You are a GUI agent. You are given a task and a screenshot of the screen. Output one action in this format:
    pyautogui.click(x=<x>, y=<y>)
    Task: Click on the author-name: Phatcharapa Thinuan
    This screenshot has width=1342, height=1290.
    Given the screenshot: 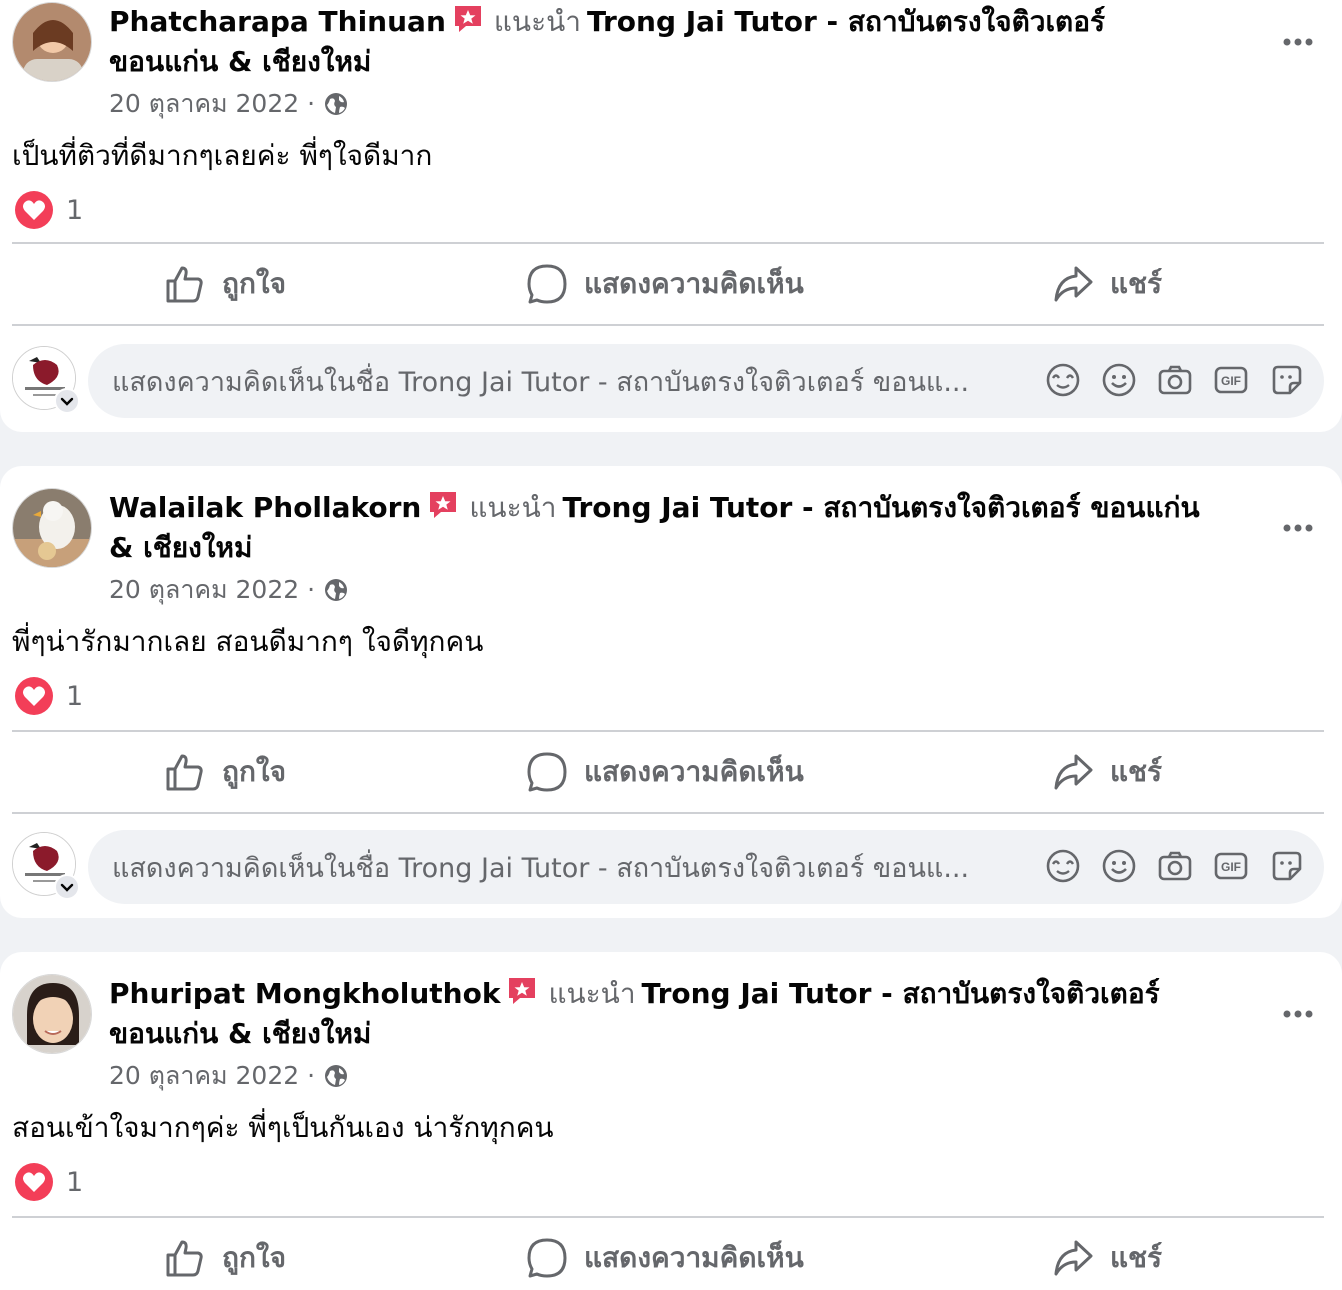 What is the action you would take?
    pyautogui.click(x=277, y=21)
    